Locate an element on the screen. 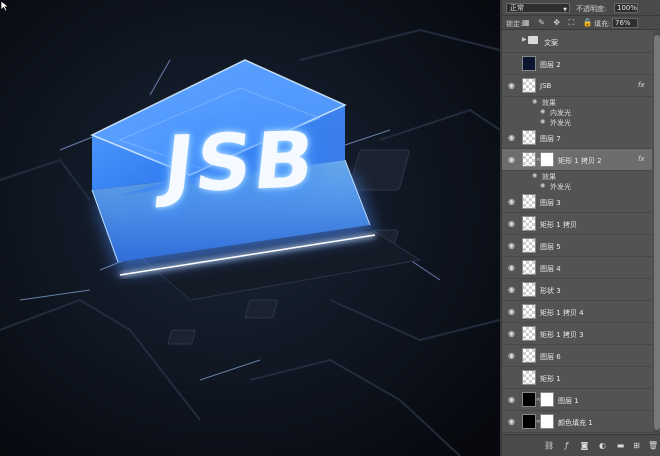  folder-icon is located at coordinates (533, 40).